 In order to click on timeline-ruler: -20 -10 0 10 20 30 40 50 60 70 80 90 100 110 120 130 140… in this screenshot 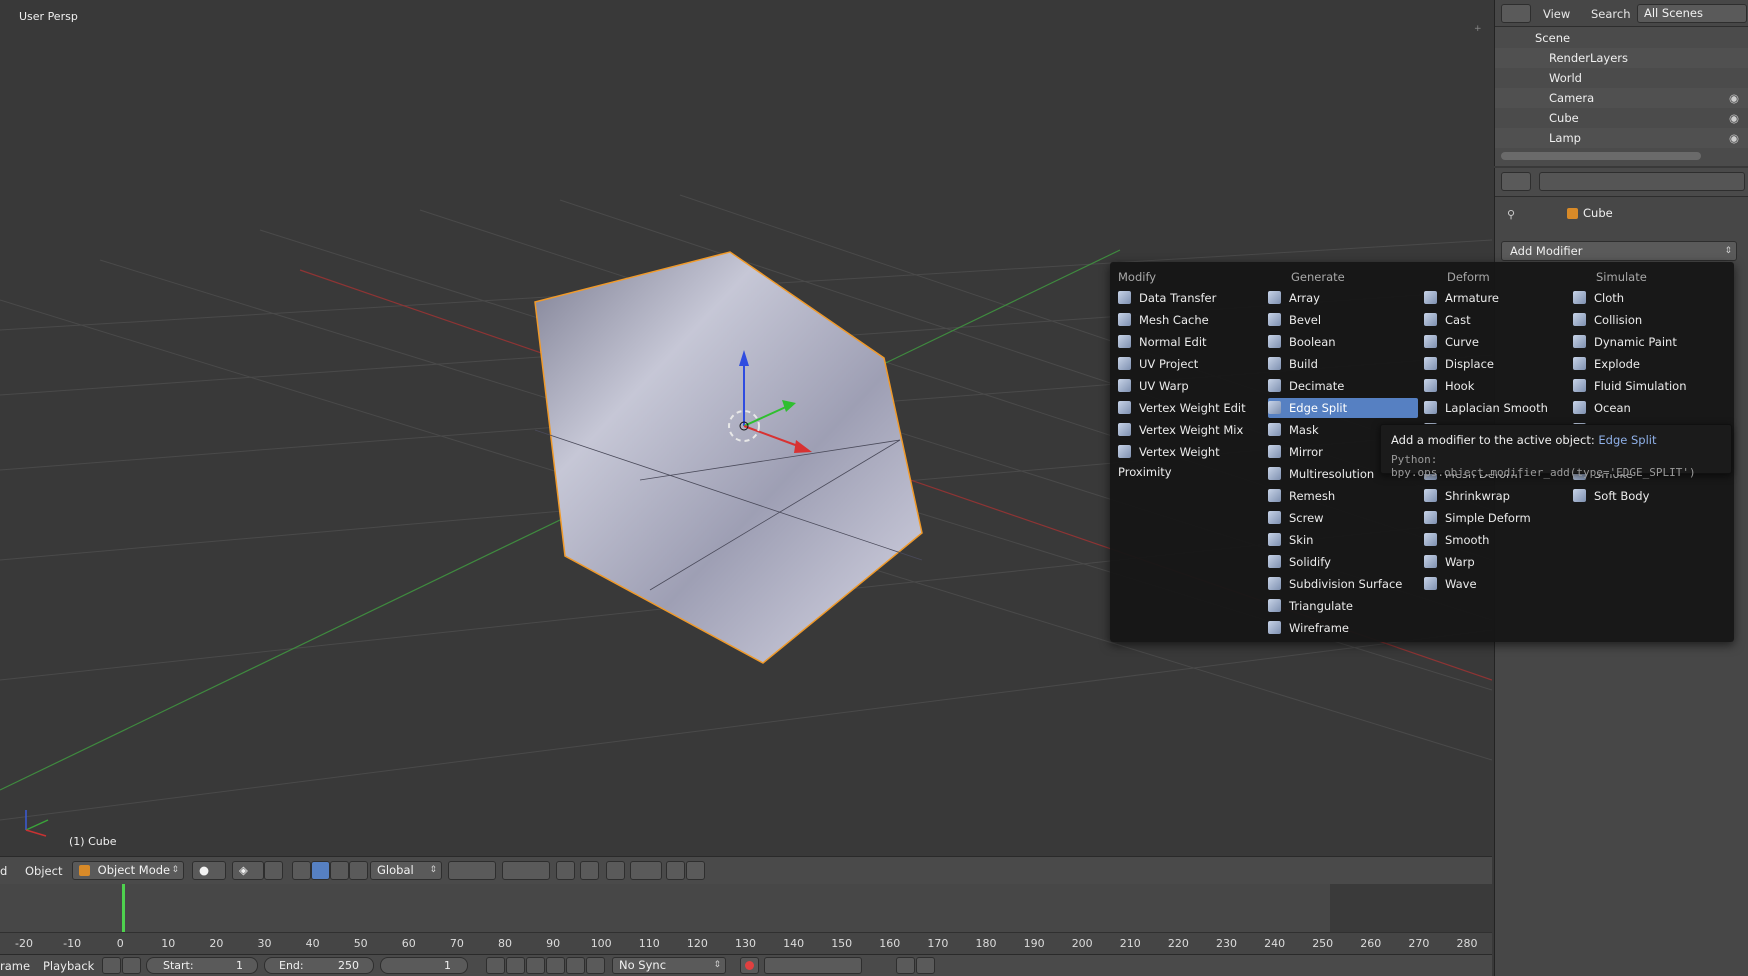, I will do `click(746, 943)`.